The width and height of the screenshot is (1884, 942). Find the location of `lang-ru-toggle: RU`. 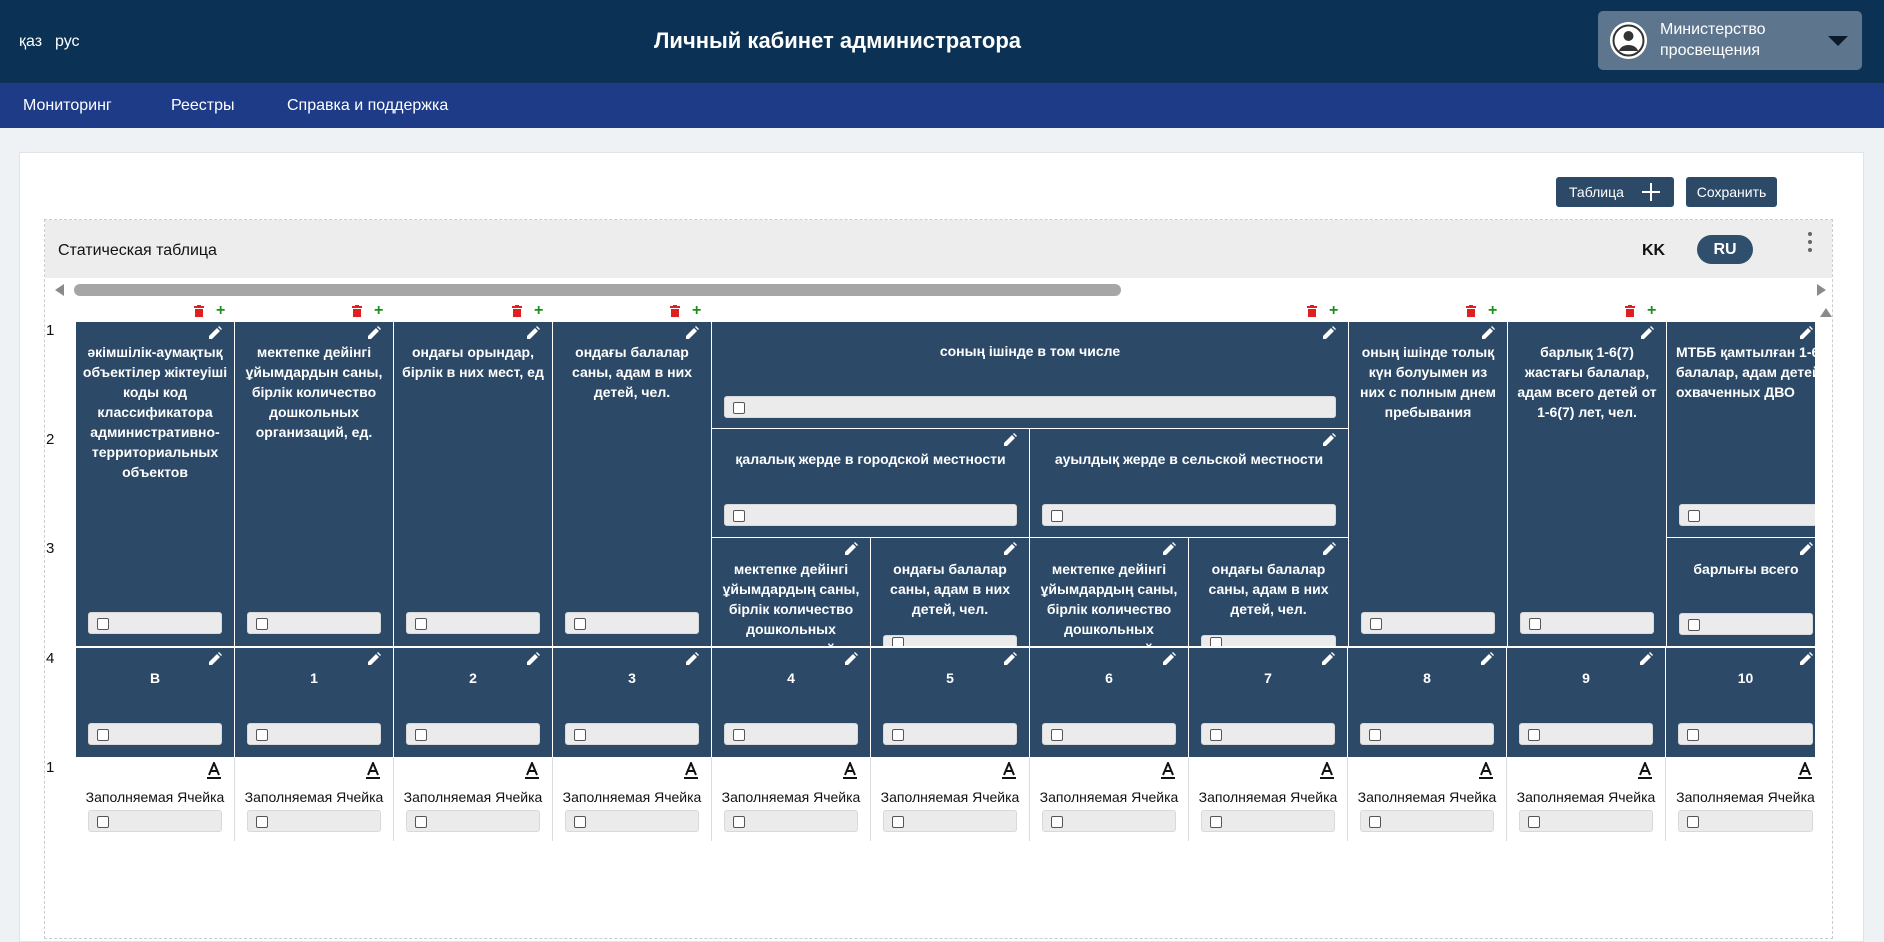

lang-ru-toggle: RU is located at coordinates (1725, 249).